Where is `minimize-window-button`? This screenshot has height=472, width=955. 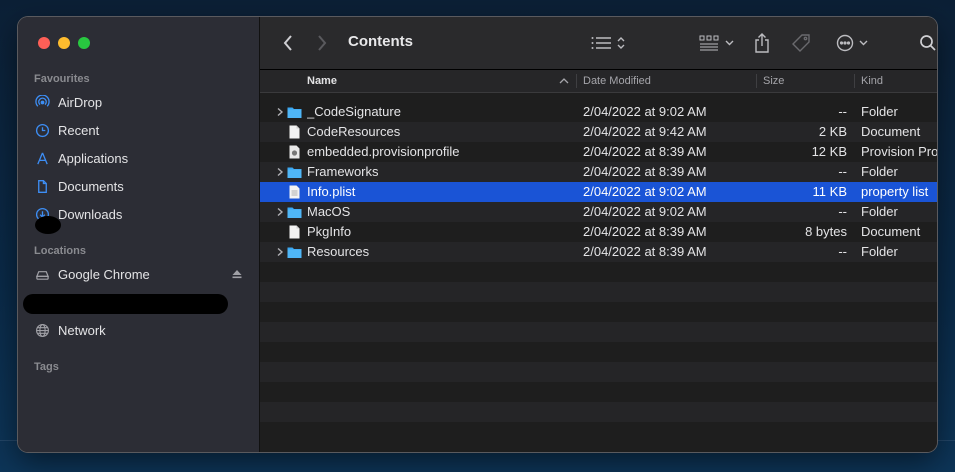
minimize-window-button is located at coordinates (64, 43).